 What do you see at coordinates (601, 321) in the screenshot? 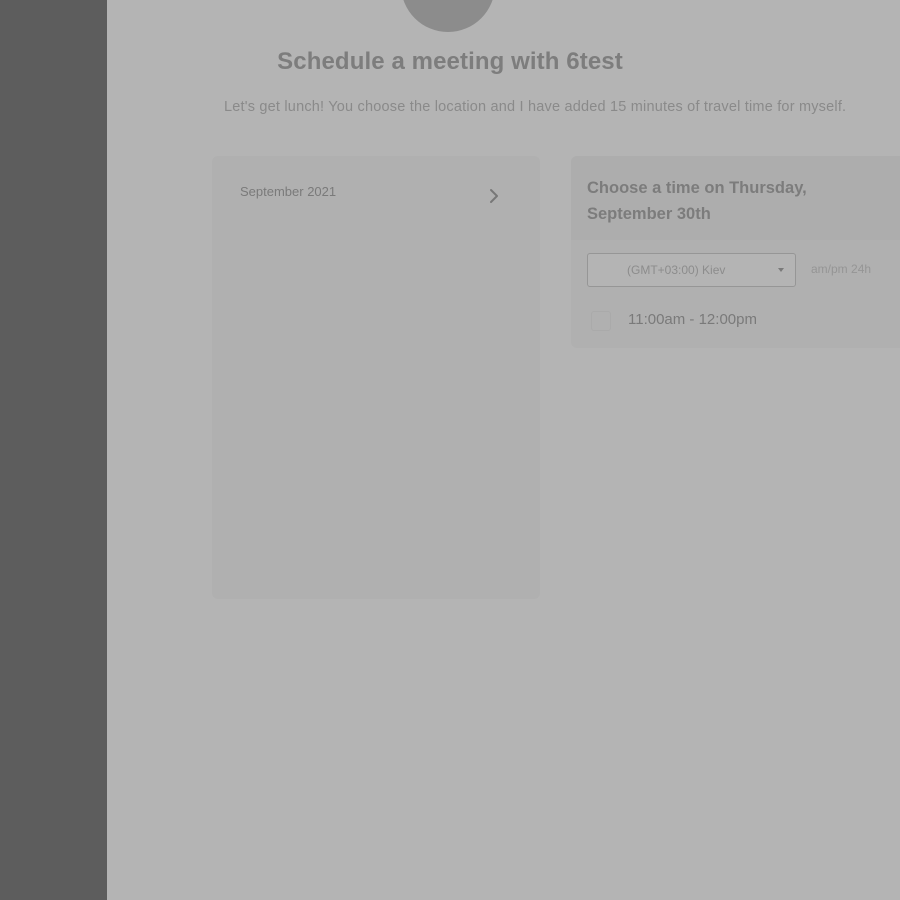
I see `time-slot-checkbox` at bounding box center [601, 321].